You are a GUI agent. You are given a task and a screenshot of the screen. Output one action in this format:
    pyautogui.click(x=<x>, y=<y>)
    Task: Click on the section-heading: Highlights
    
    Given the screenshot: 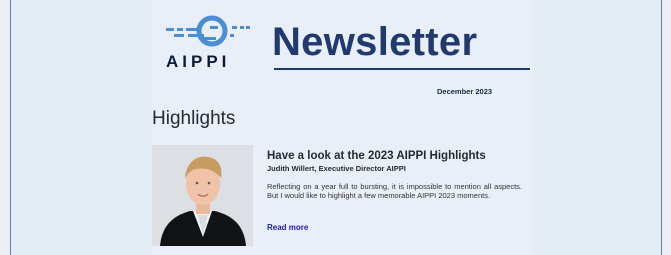 What is the action you would take?
    pyautogui.click(x=194, y=118)
    